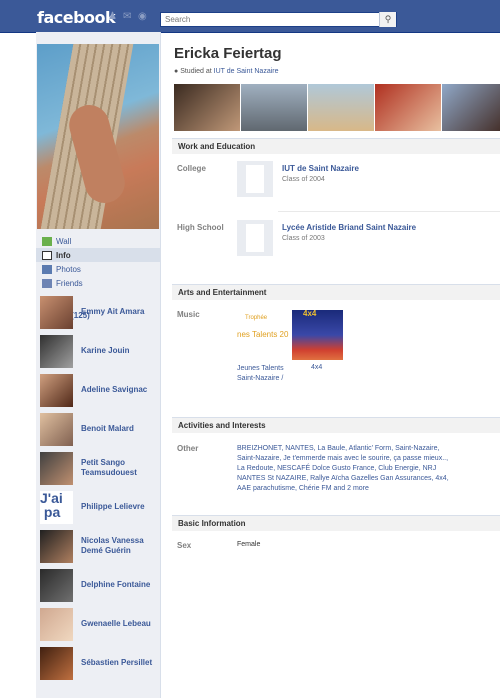  Describe the element at coordinates (336, 292) in the screenshot. I see `arts-header: Arts and Entertainment` at that location.